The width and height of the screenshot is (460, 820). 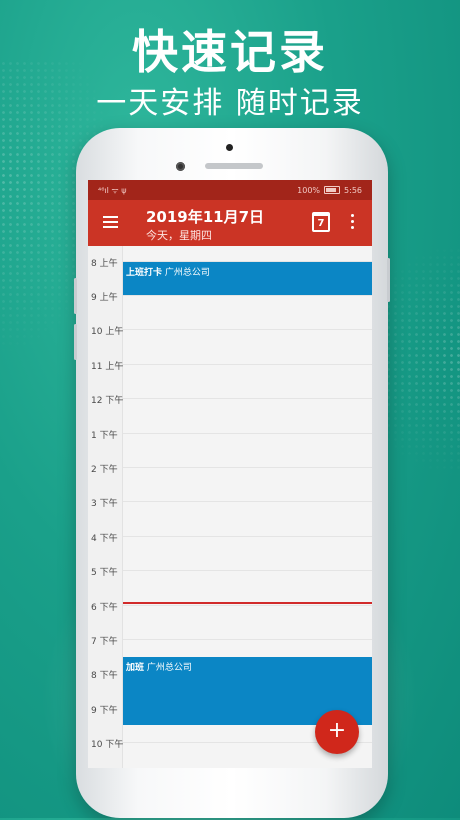 I want to click on date-subtitle: 今天，星期四, so click(x=179, y=235).